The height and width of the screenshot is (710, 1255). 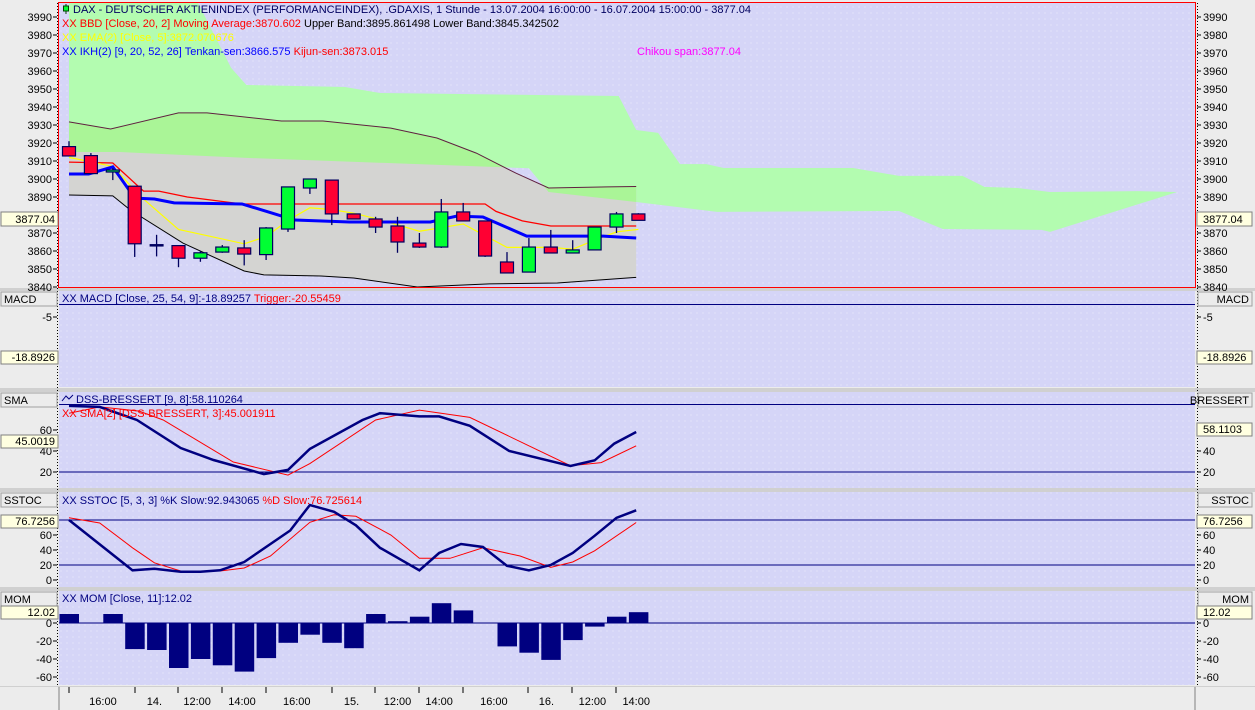 What do you see at coordinates (159, 400) in the screenshot?
I see `dss-legend: DSS-BRESSERT [9, 8]:58.110264` at bounding box center [159, 400].